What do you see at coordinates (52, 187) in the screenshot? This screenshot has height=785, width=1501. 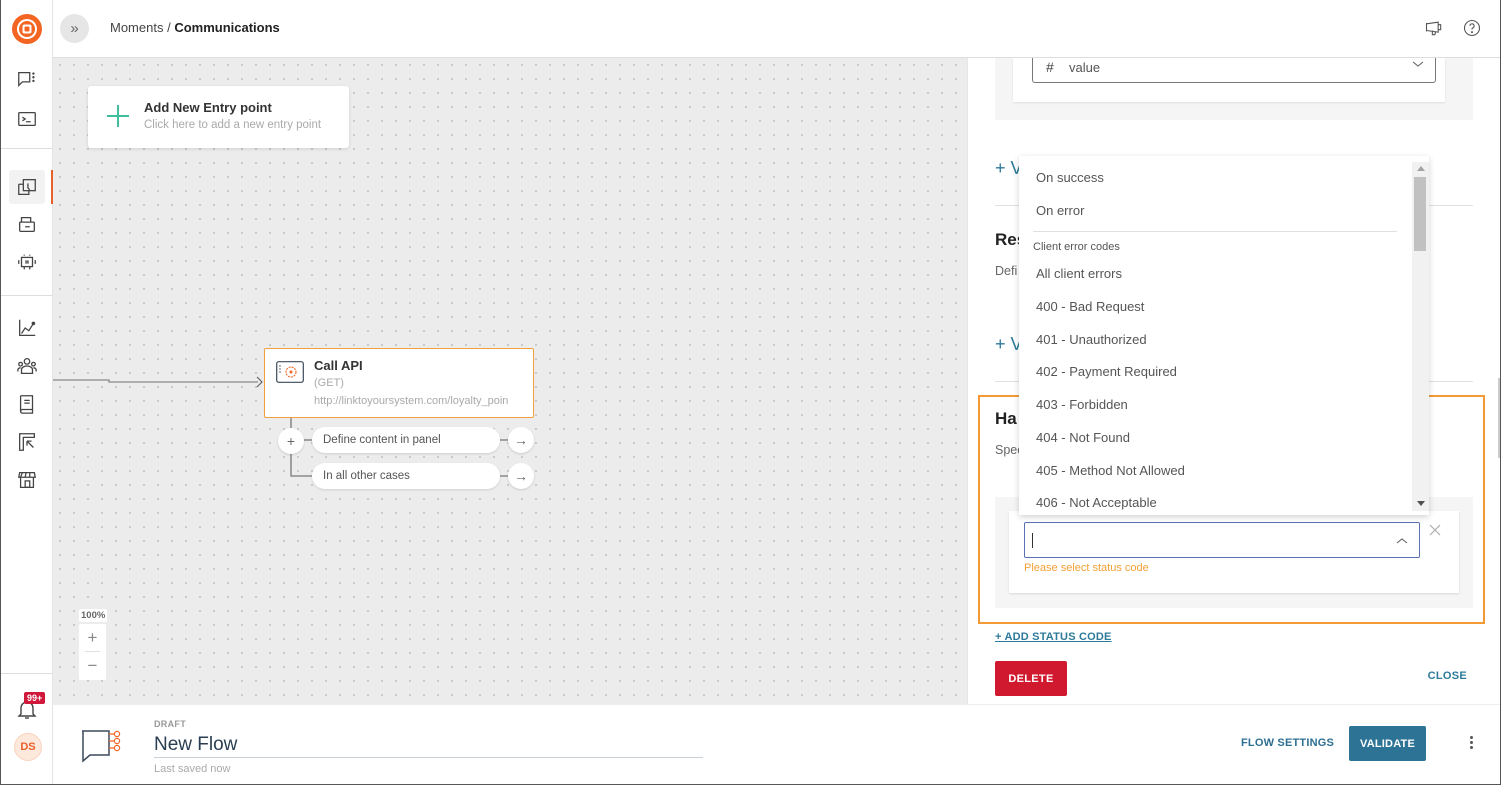 I see `rail-active-indicator` at bounding box center [52, 187].